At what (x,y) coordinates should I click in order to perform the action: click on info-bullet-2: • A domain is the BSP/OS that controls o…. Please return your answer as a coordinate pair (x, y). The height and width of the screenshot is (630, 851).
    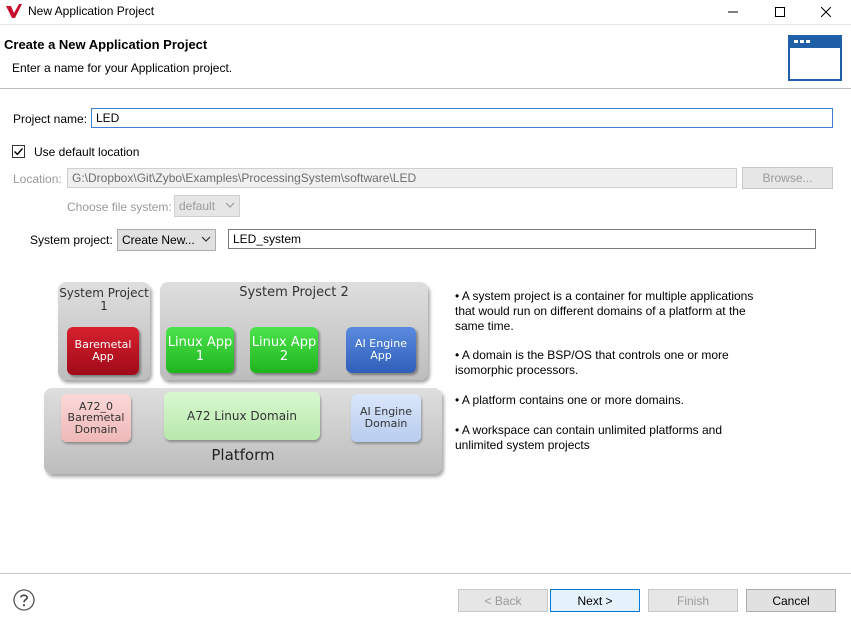
    Looking at the image, I should click on (592, 362).